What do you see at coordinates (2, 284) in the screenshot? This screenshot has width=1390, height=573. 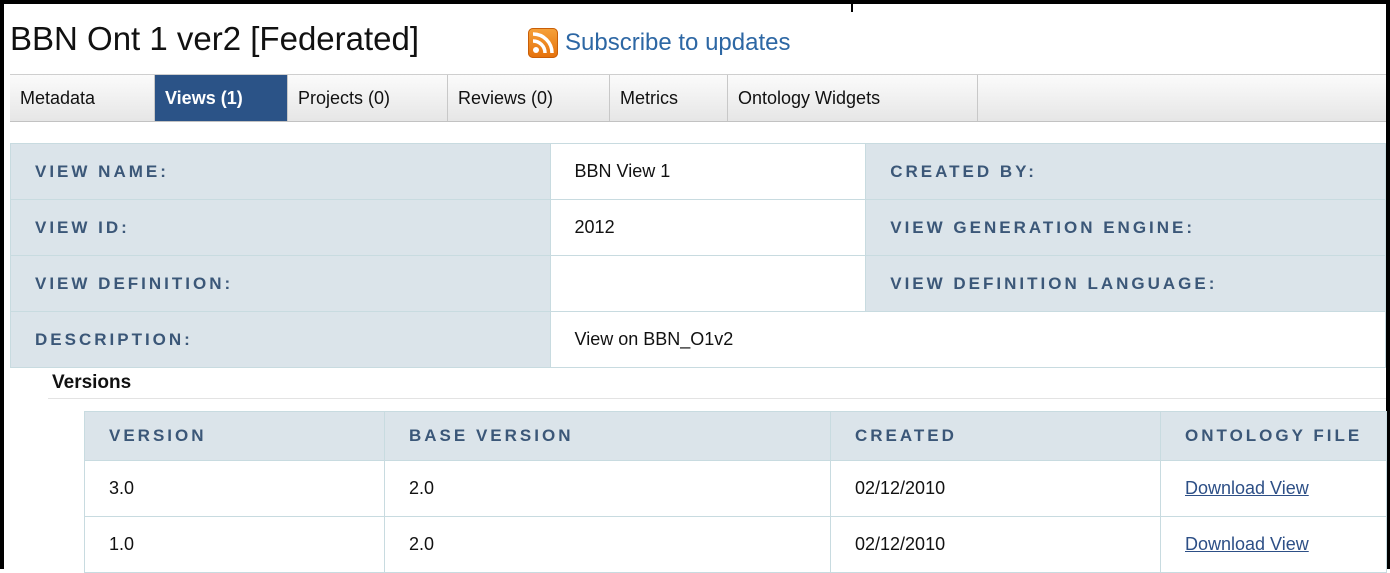 I see `window-border-left` at bounding box center [2, 284].